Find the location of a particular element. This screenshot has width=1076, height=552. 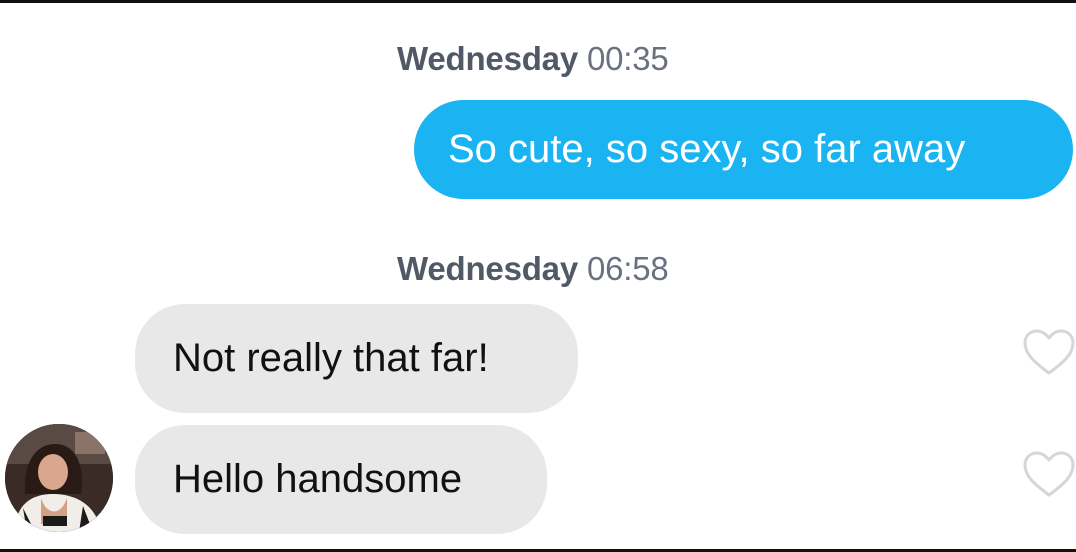

timestamp-1-day: Wednesday is located at coordinates (487, 58).